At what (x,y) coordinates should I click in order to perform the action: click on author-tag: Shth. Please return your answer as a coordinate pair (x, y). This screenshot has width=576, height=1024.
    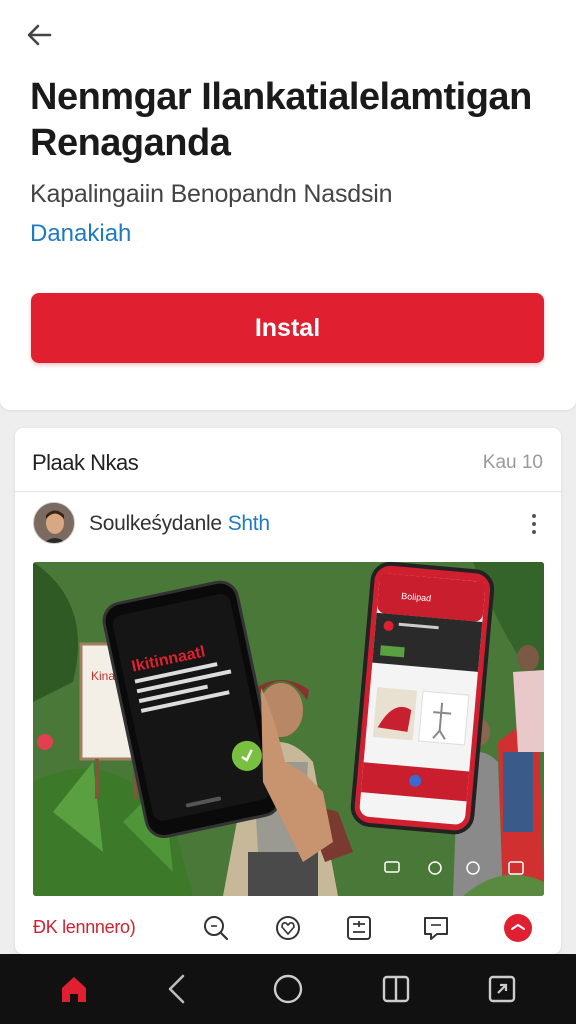
    Looking at the image, I should click on (249, 523).